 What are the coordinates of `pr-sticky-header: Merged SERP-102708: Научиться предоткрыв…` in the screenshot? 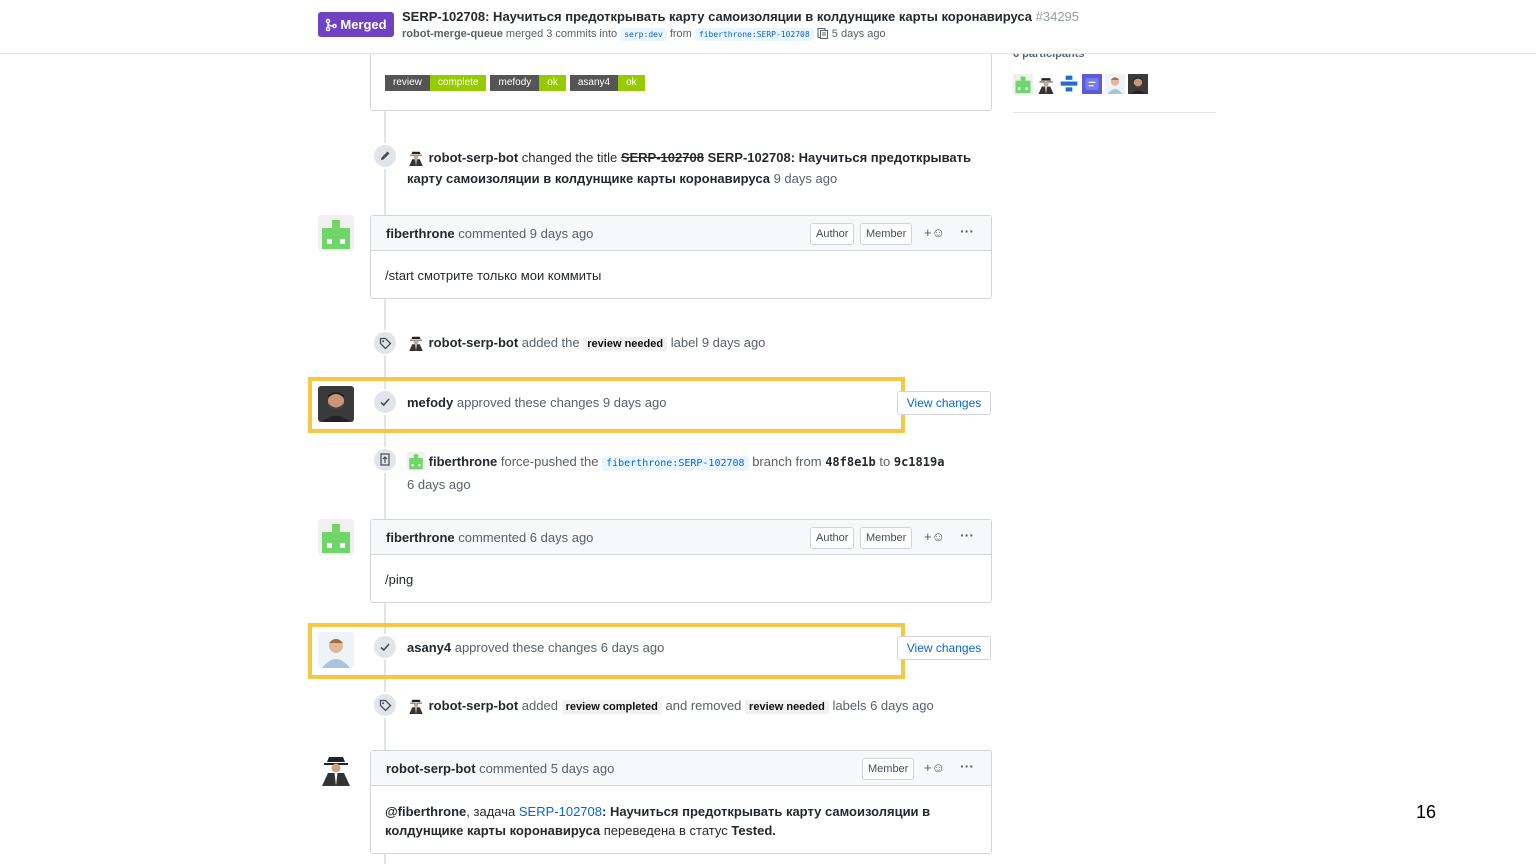 It's located at (768, 27).